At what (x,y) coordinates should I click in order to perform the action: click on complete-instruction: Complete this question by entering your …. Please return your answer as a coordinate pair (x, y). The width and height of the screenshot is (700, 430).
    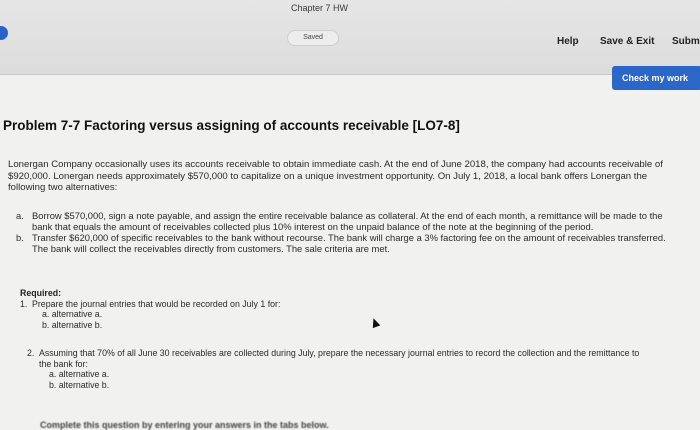
    Looking at the image, I should click on (184, 425).